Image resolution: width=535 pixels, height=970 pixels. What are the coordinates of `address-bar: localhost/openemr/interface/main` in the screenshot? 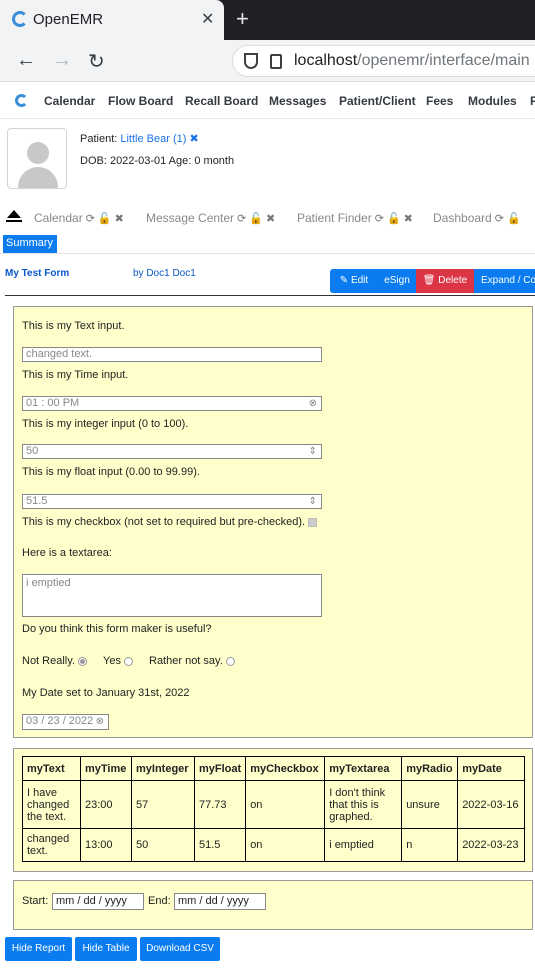 It's located at (383, 61).